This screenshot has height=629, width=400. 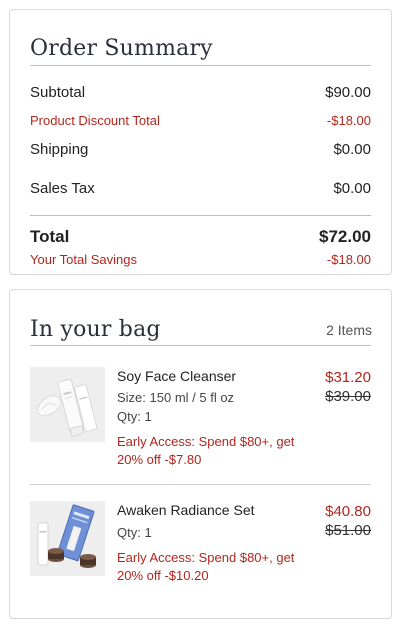 What do you see at coordinates (121, 48) in the screenshot?
I see `order-summary-title: Order Summary` at bounding box center [121, 48].